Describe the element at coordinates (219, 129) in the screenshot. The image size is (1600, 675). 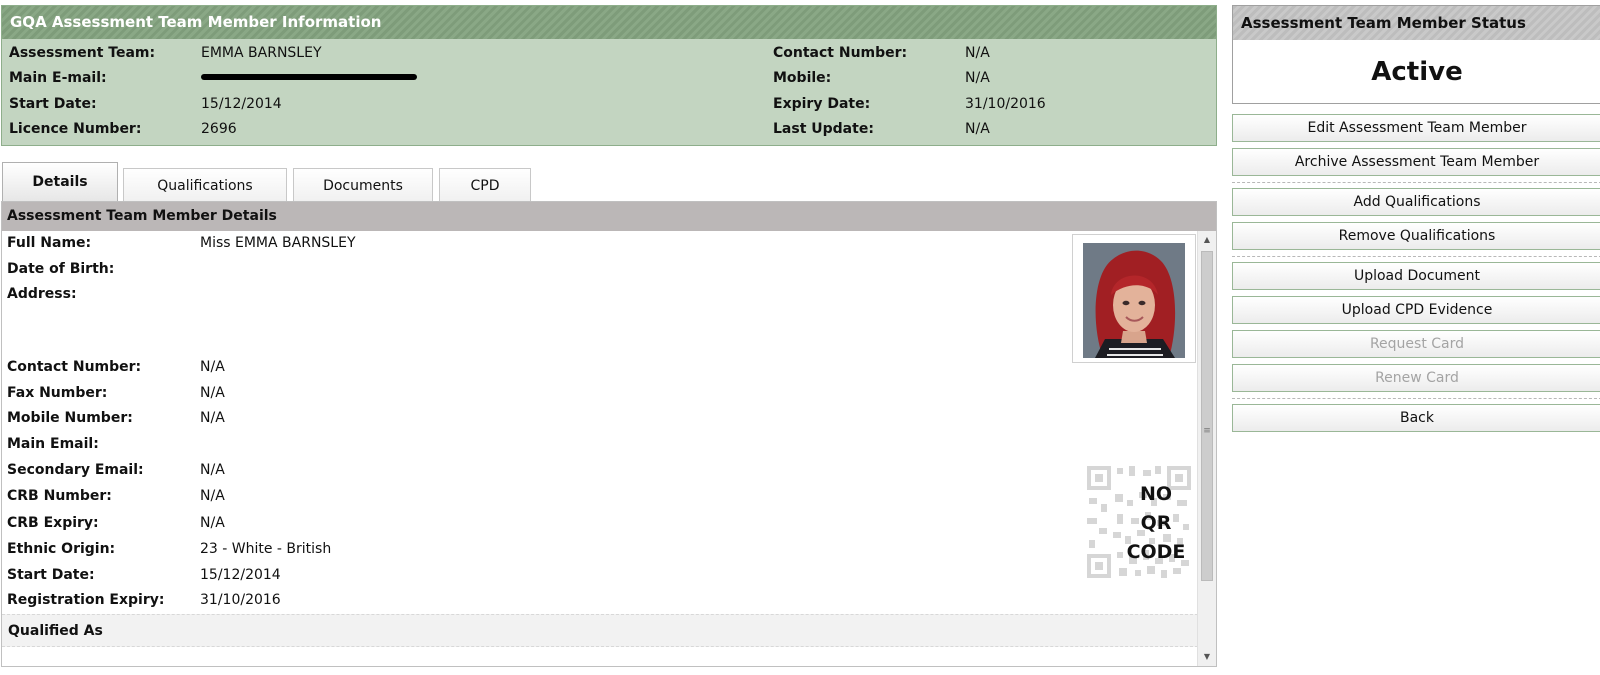
I see `licence-number-value: 2696` at that location.